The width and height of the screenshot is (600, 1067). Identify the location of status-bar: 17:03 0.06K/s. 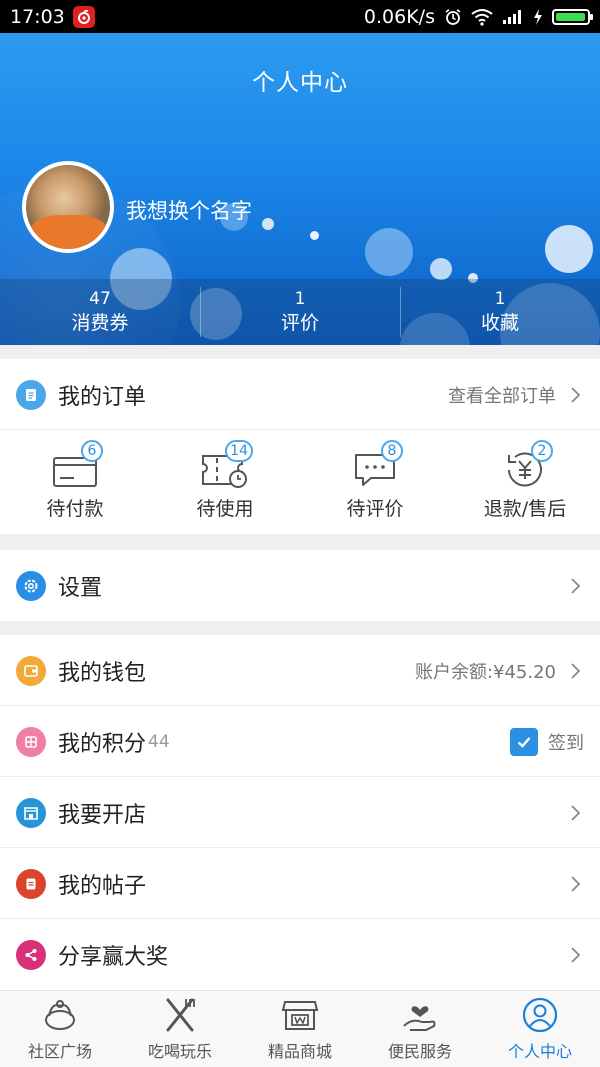
(300, 16).